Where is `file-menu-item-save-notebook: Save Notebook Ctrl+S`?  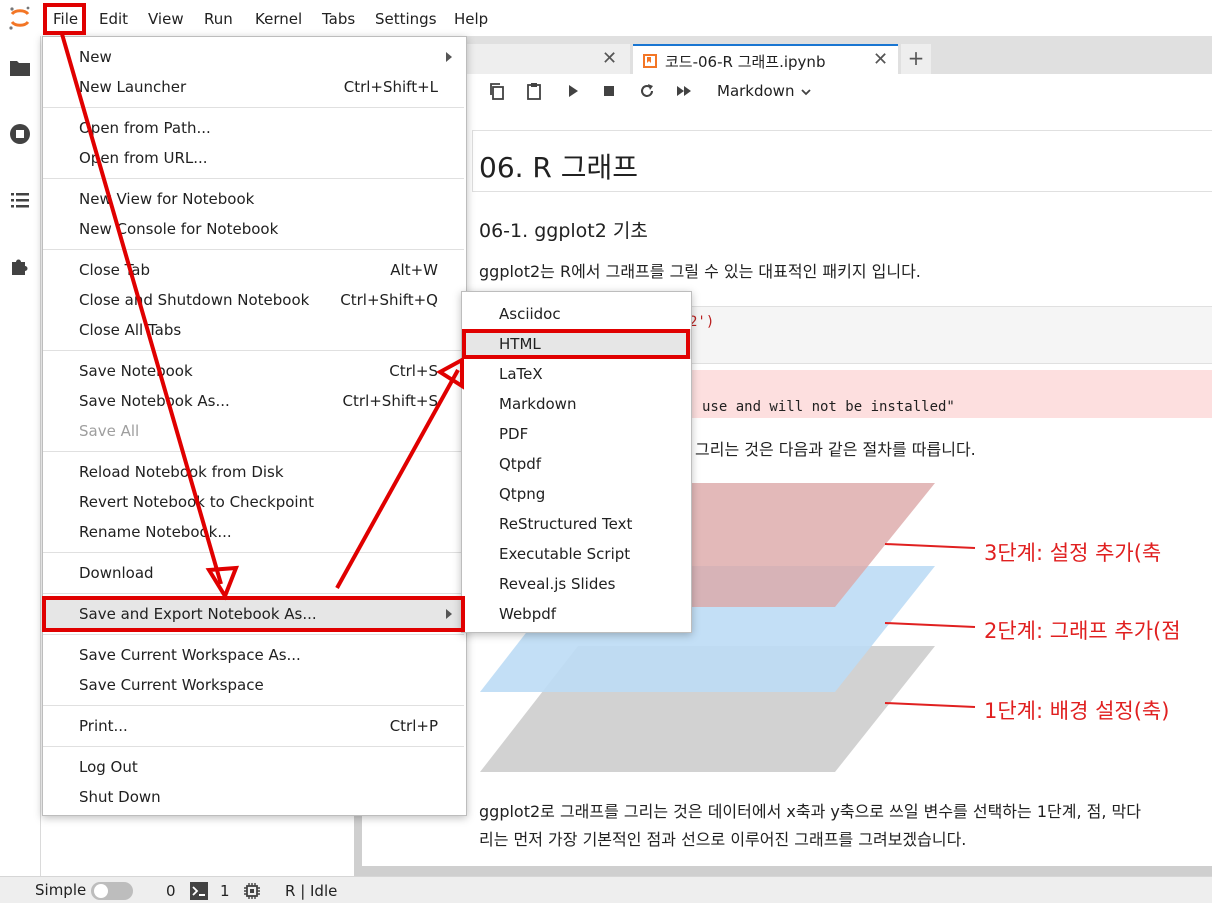 file-menu-item-save-notebook: Save Notebook Ctrl+S is located at coordinates (253, 371).